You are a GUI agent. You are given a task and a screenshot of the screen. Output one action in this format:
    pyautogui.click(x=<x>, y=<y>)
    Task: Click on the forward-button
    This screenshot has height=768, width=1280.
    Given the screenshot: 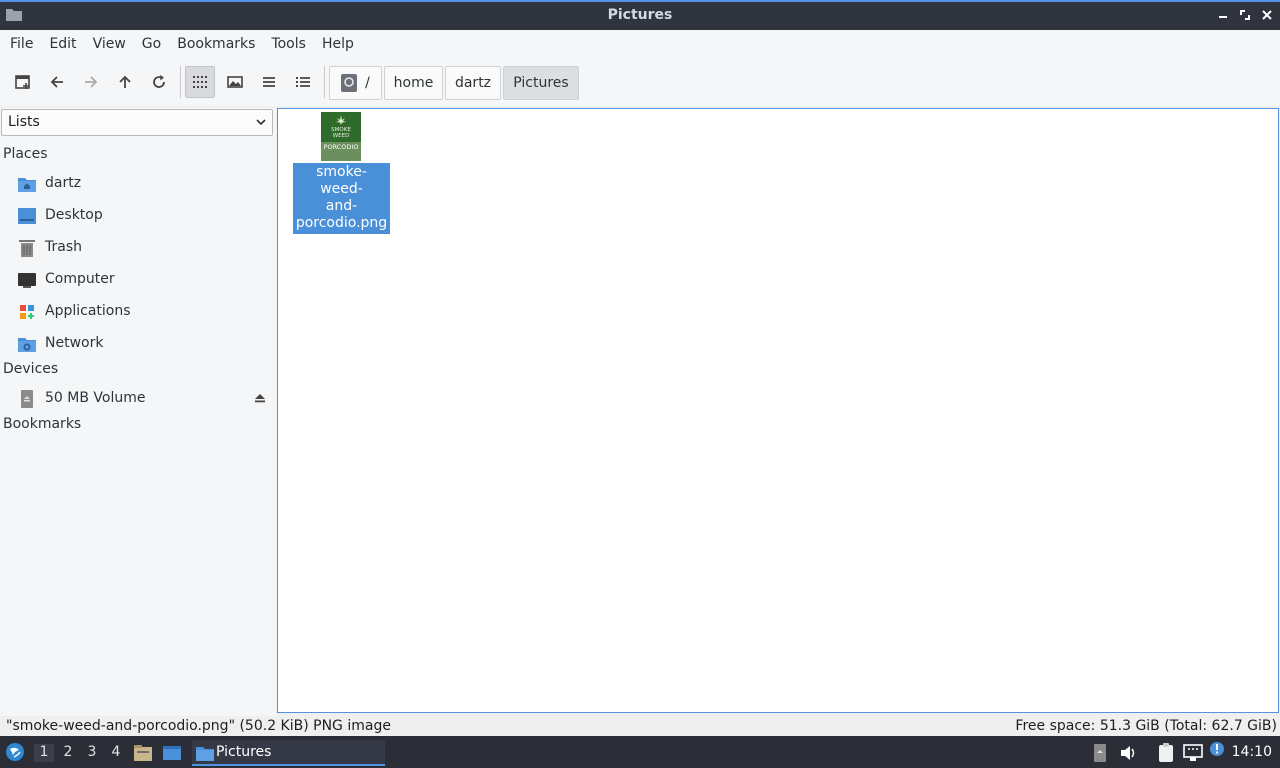 What is the action you would take?
    pyautogui.click(x=91, y=82)
    